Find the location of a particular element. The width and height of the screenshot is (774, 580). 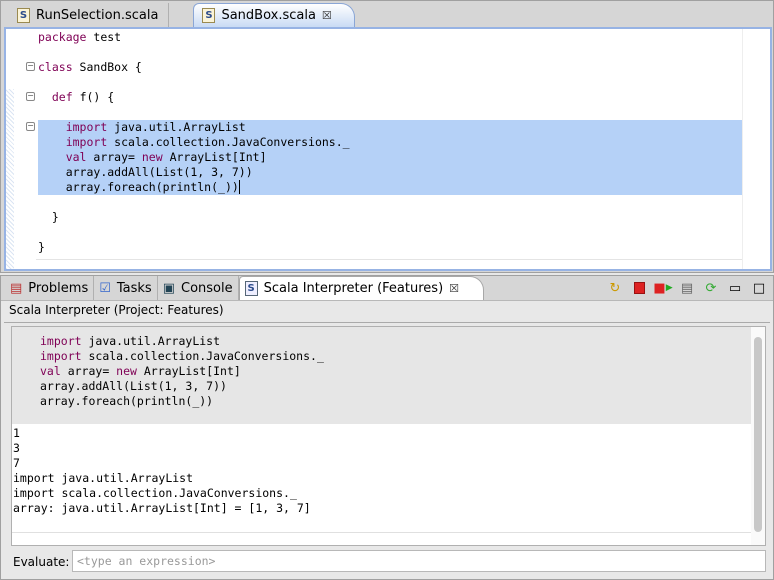

input-line: import java.util.ArrayList is located at coordinates (395, 341).